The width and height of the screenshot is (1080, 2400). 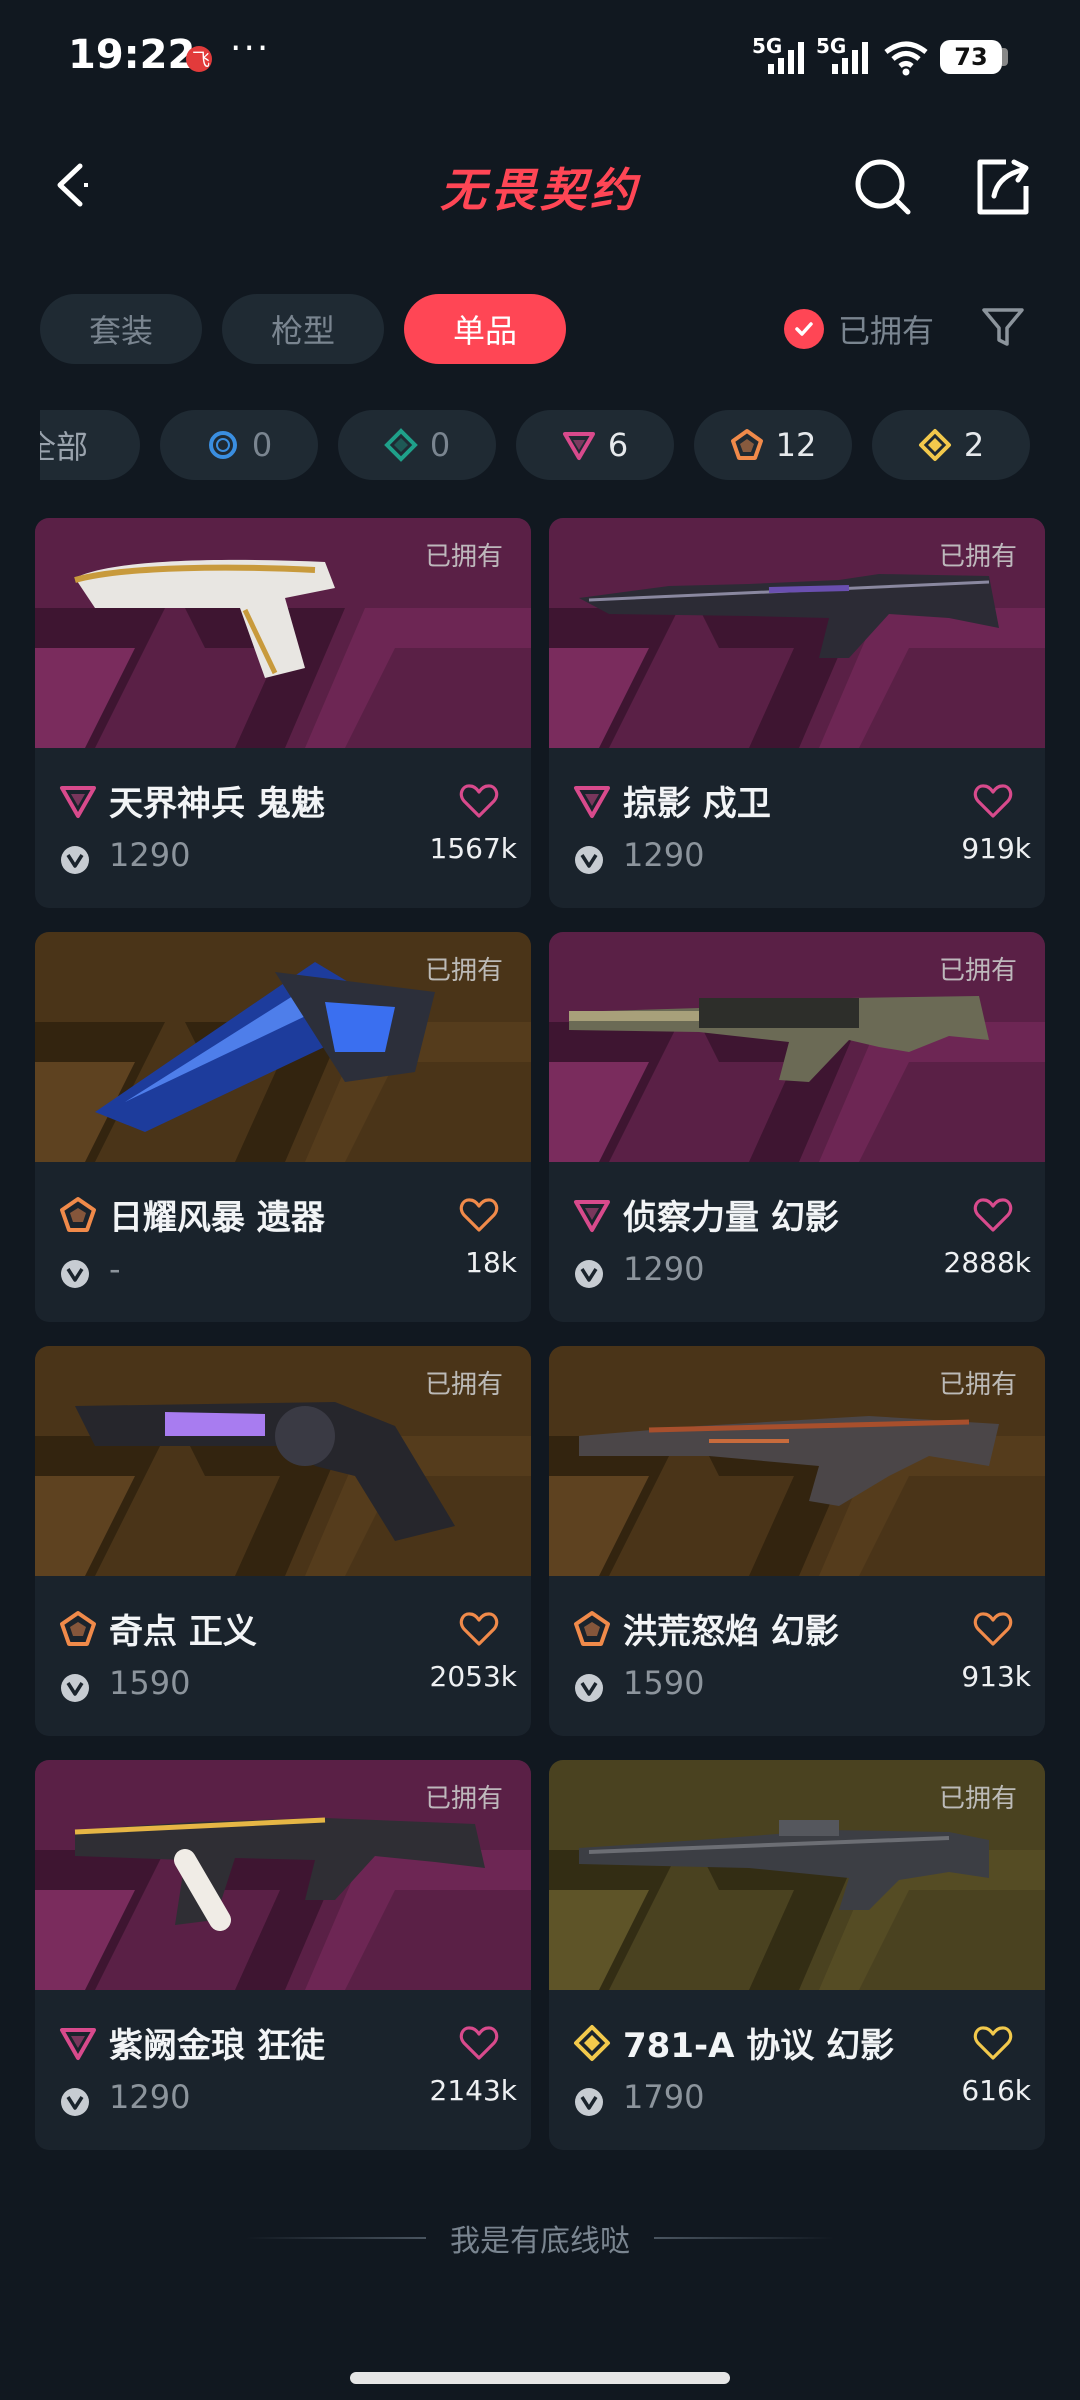 I want to click on skin-name: 日耀风暴 遗器, so click(x=217, y=1218).